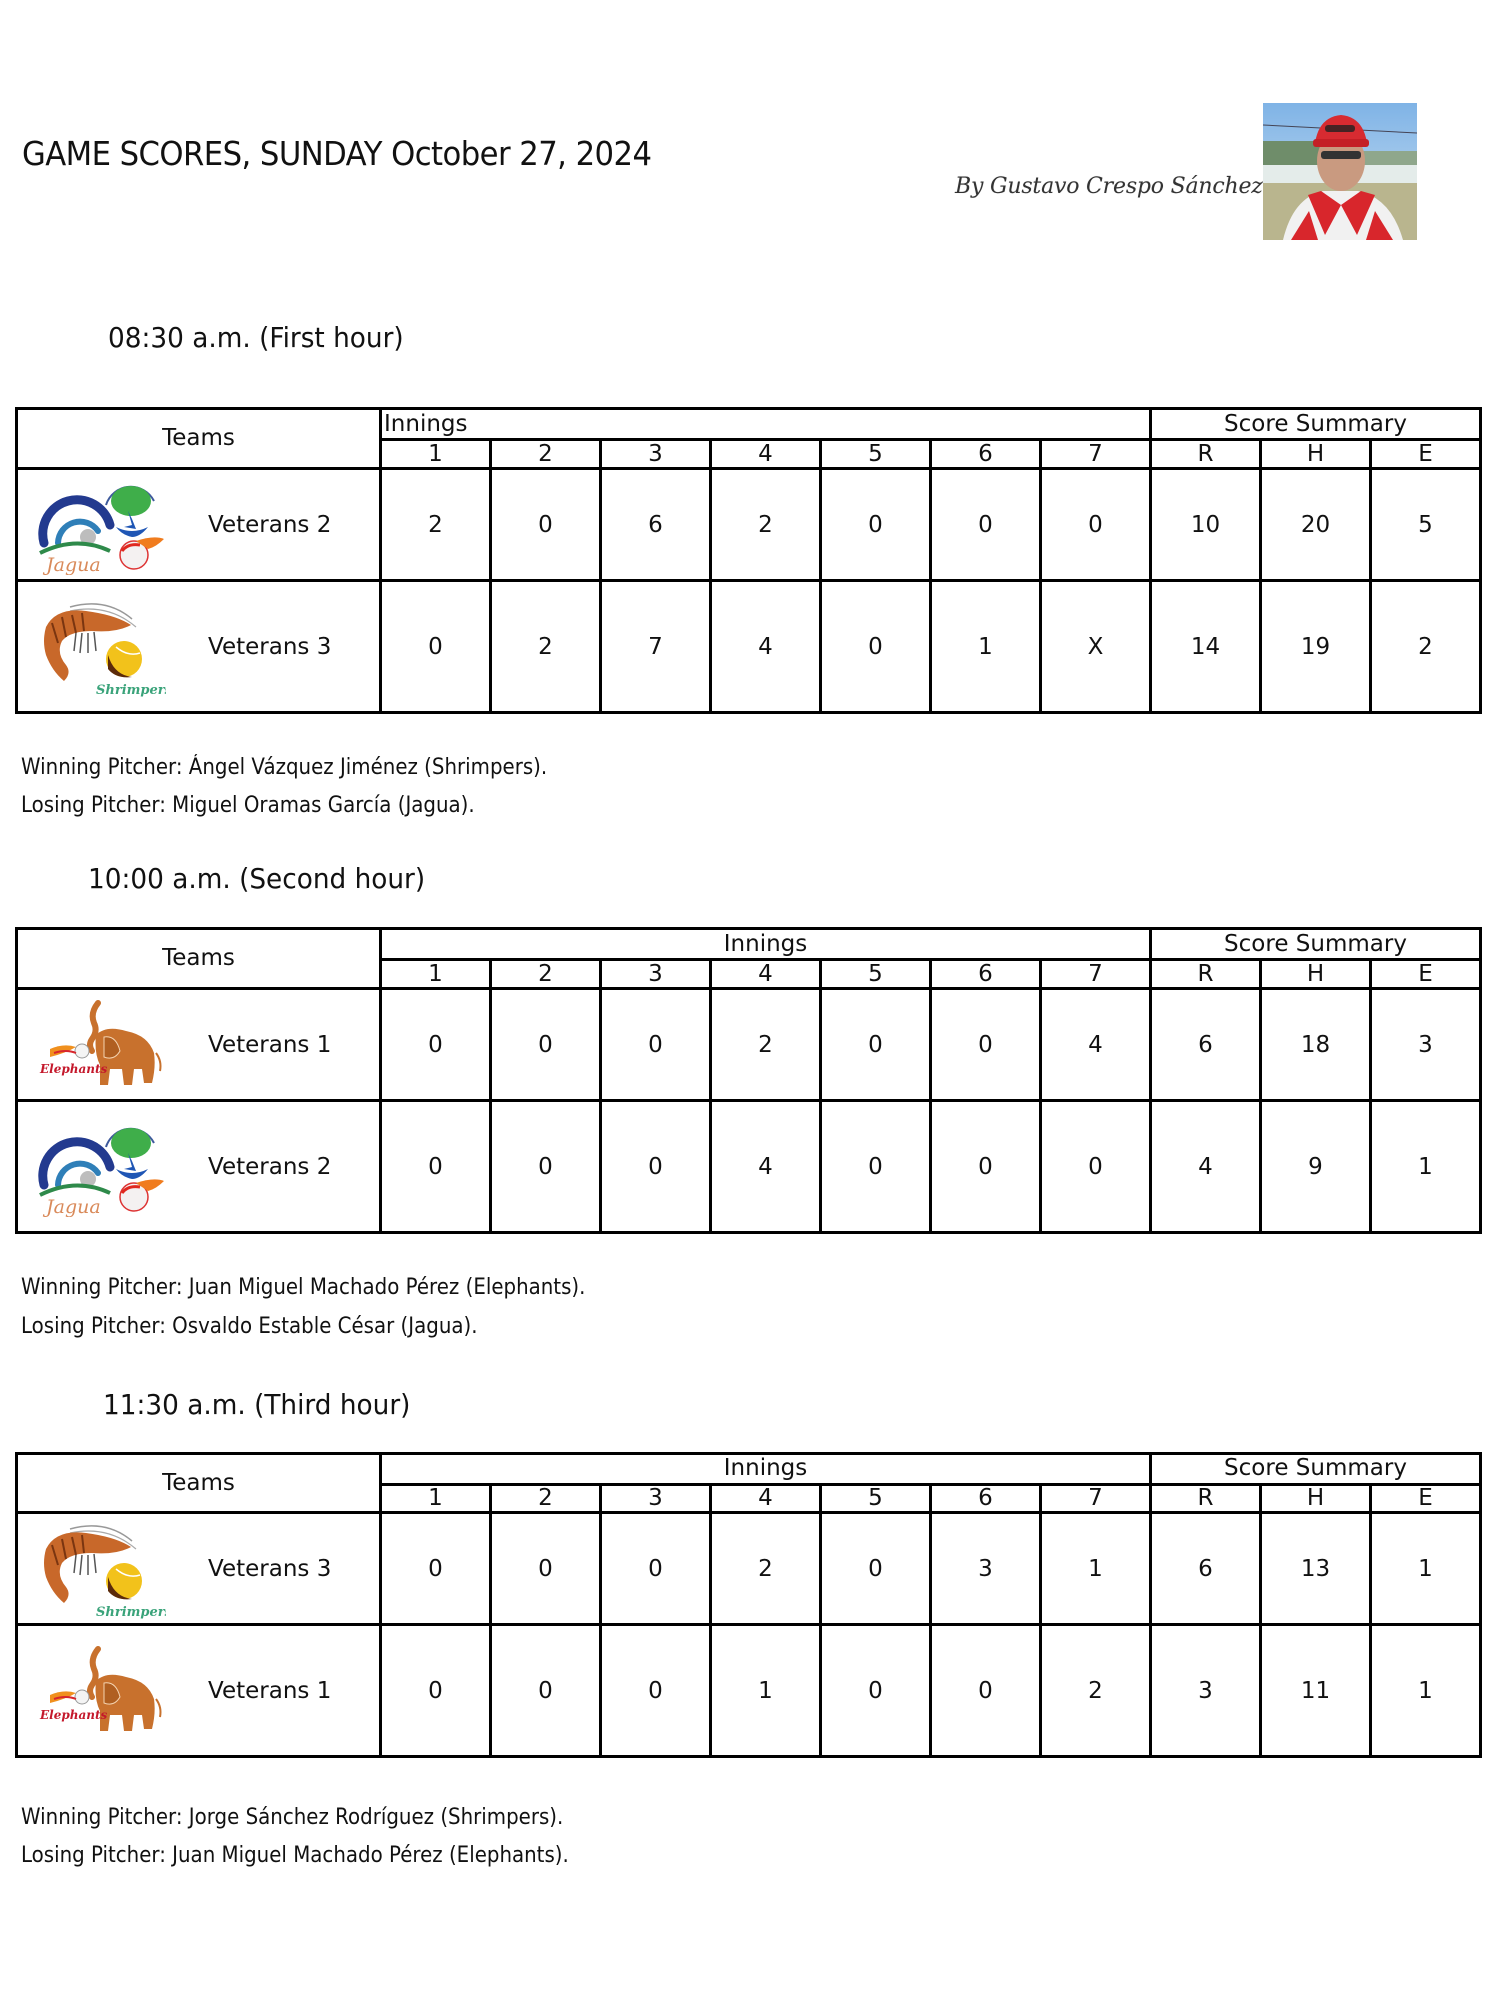 This screenshot has height=2000, width=1500. I want to click on team-cell: Shrimpers Veterans 3, so click(198, 1568).